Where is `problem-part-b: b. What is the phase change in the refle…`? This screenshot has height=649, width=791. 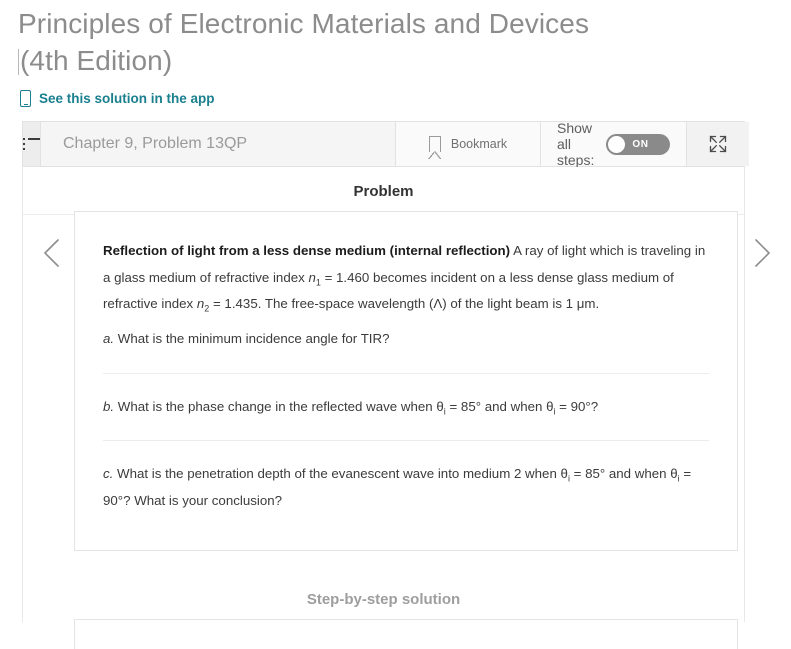 problem-part-b: b. What is the phase change in the refle… is located at coordinates (406, 407).